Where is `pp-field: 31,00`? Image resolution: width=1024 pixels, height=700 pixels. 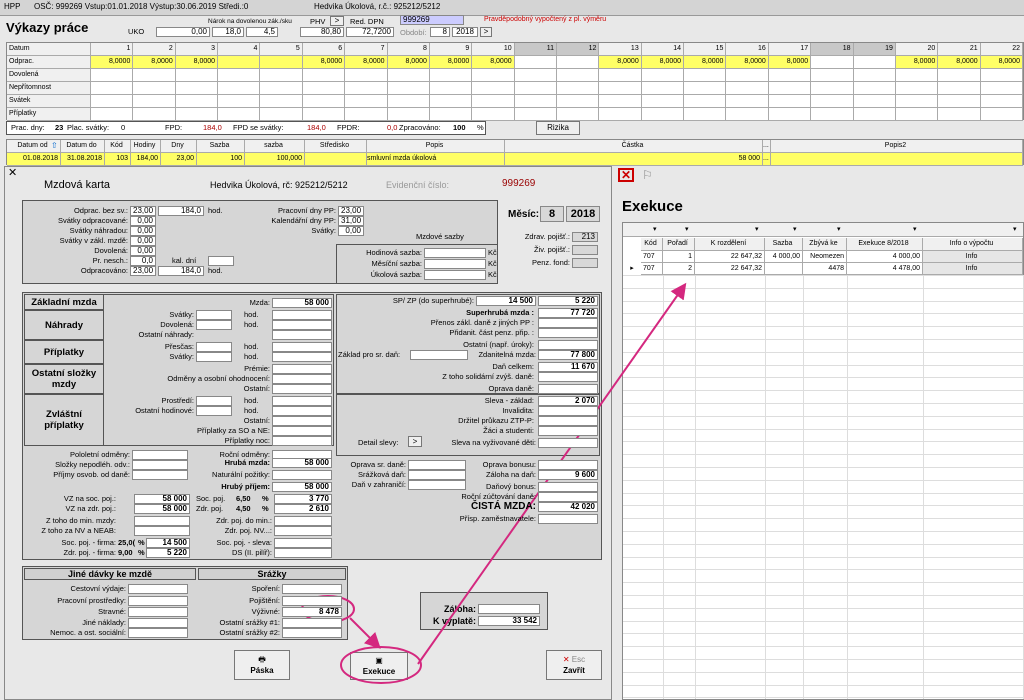 pp-field: 31,00 is located at coordinates (351, 221).